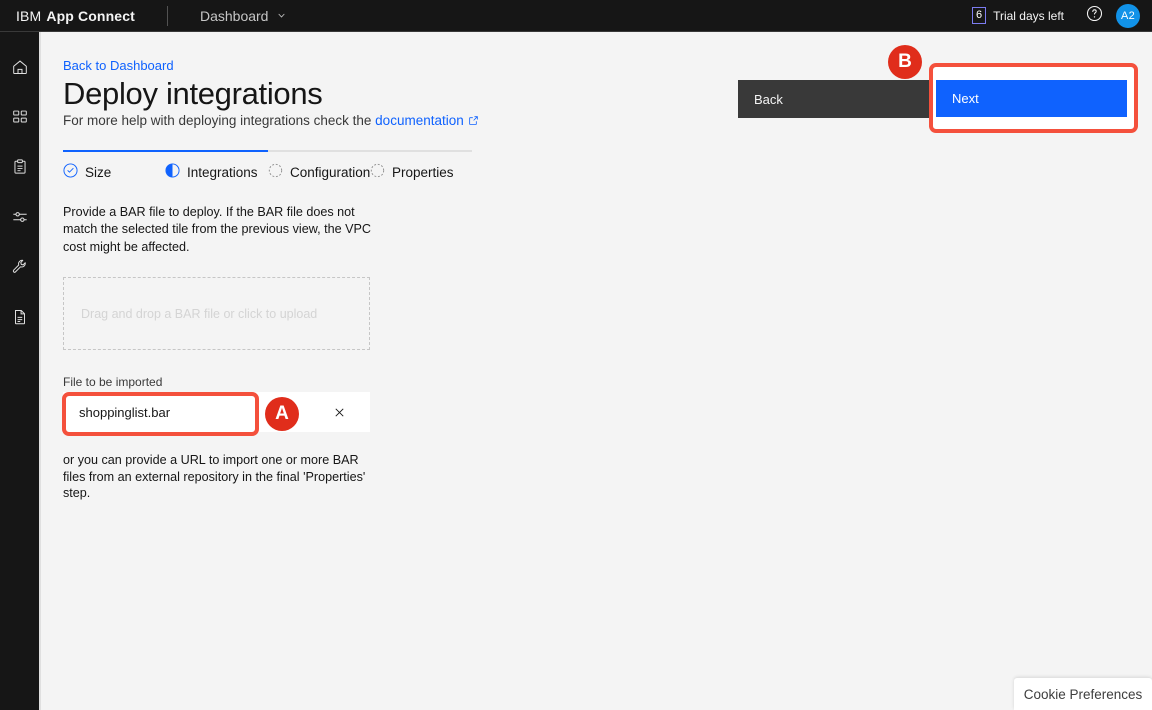 The width and height of the screenshot is (1152, 710). What do you see at coordinates (191, 412) in the screenshot?
I see `file-name-input: shoppinglist.bar` at bounding box center [191, 412].